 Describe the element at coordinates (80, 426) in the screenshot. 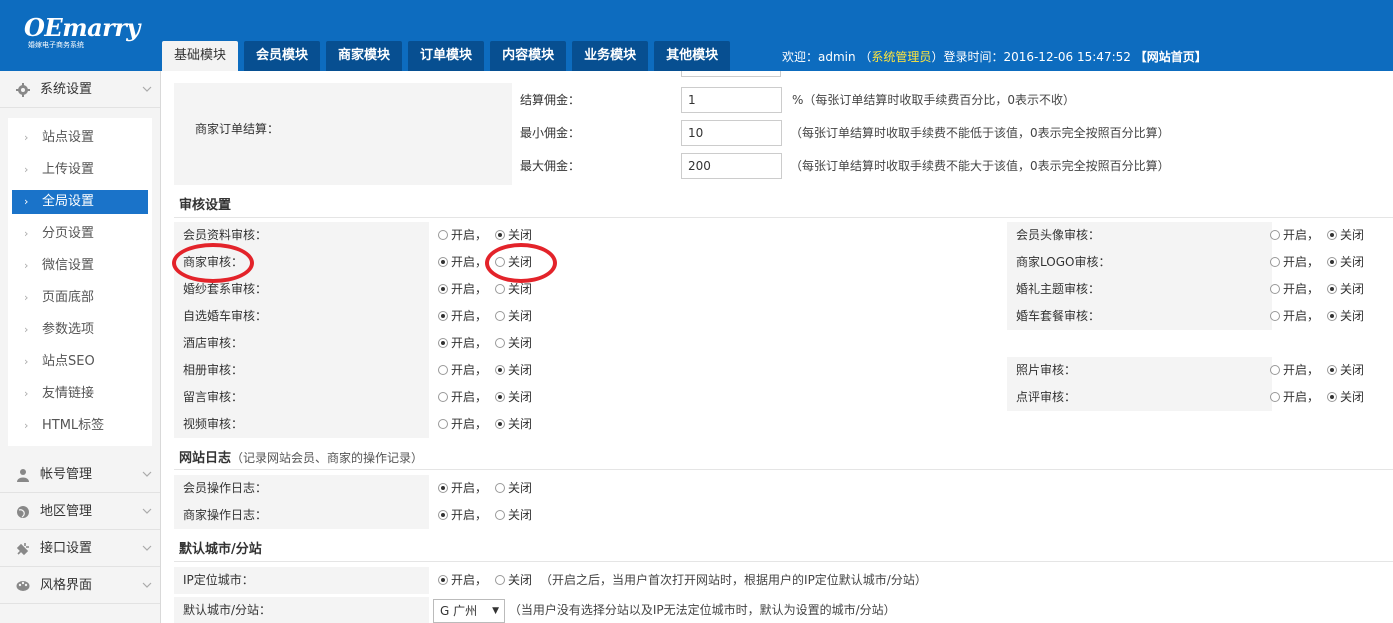

I see `sidebar-item-html-tags: › HTML标签` at that location.